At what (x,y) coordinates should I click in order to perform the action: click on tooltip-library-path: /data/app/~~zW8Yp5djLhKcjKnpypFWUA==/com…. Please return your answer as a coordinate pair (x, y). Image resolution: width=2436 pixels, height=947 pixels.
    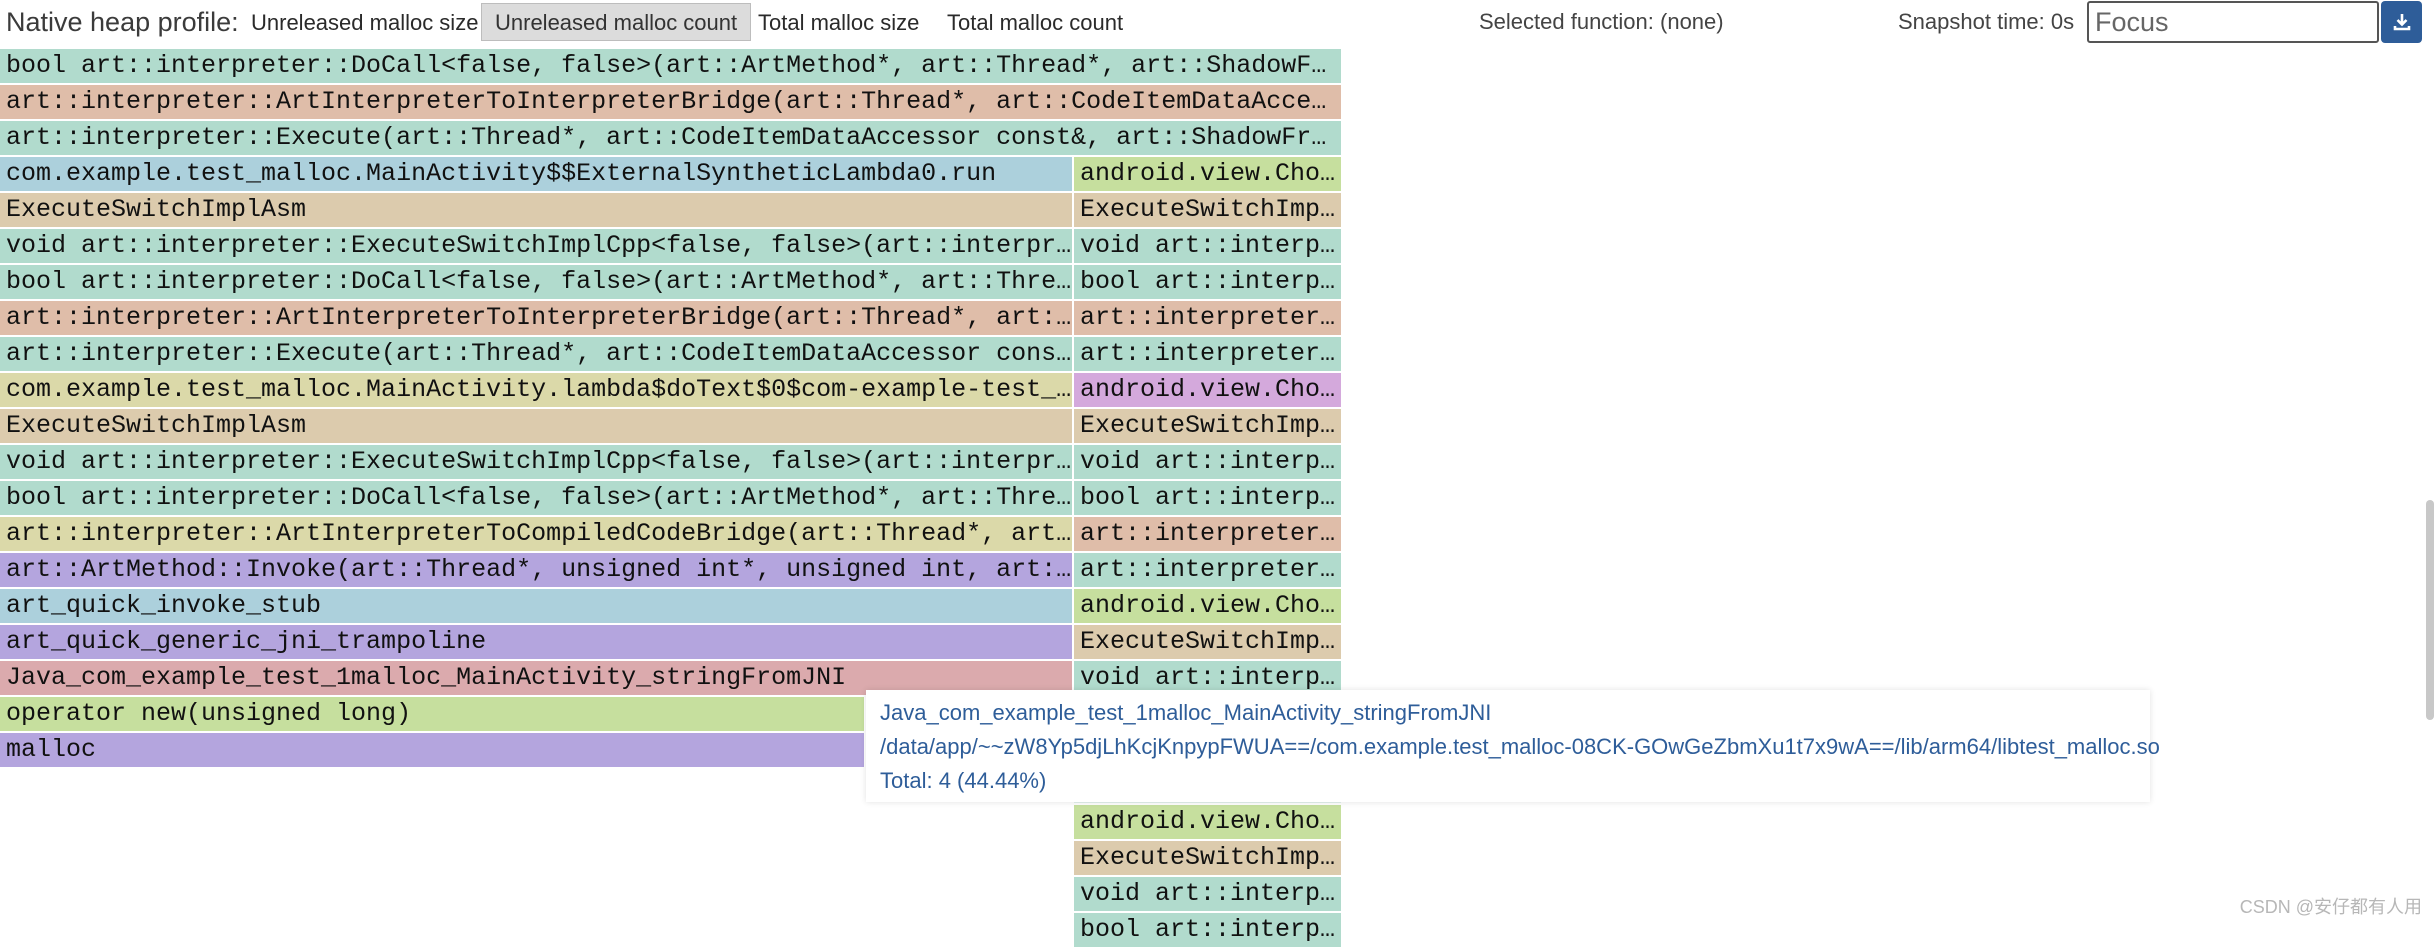
    Looking at the image, I should click on (1520, 746).